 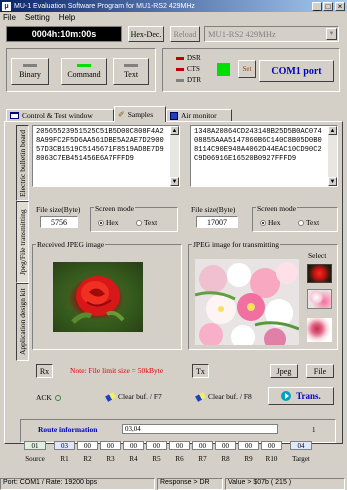 I want to click on dsr-led-icon, so click(x=180, y=58).